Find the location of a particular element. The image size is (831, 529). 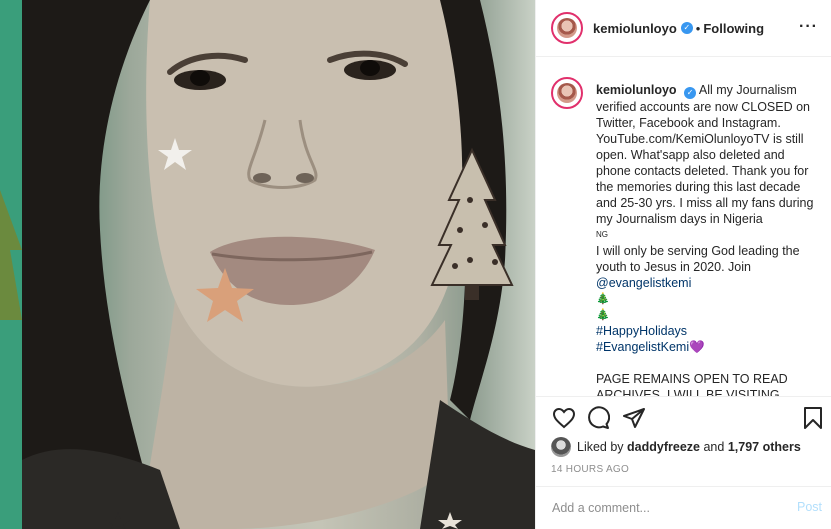

liker-avatar is located at coordinates (561, 447).